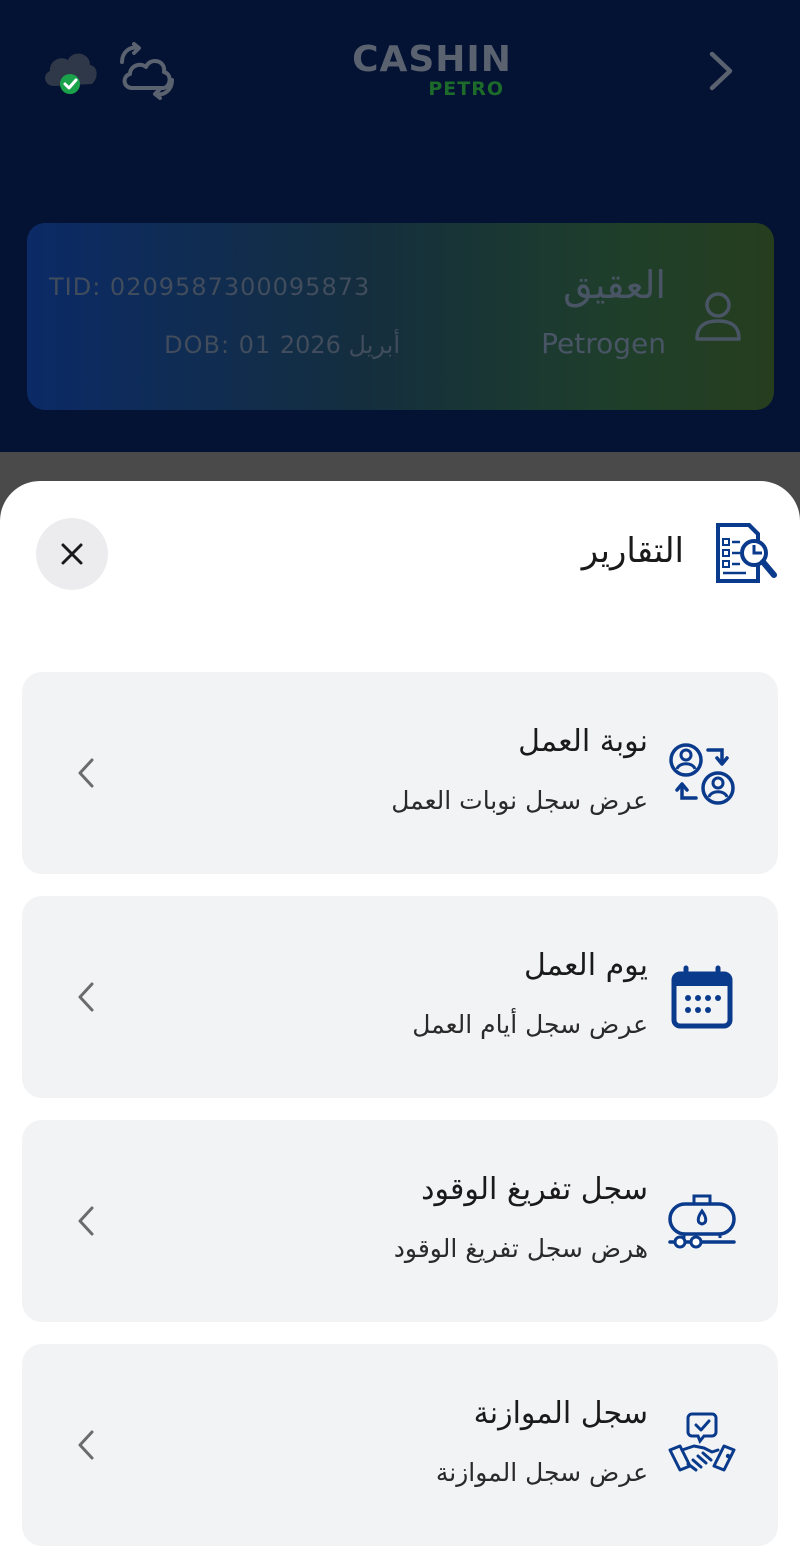 The height and width of the screenshot is (1567, 800). Describe the element at coordinates (583, 741) in the screenshot. I see `menu-item-title: نوبة العمل` at that location.